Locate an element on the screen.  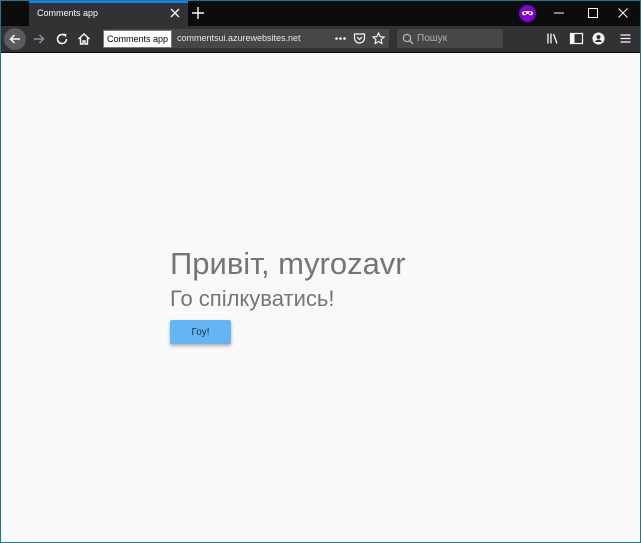
home-icon is located at coordinates (84, 39).